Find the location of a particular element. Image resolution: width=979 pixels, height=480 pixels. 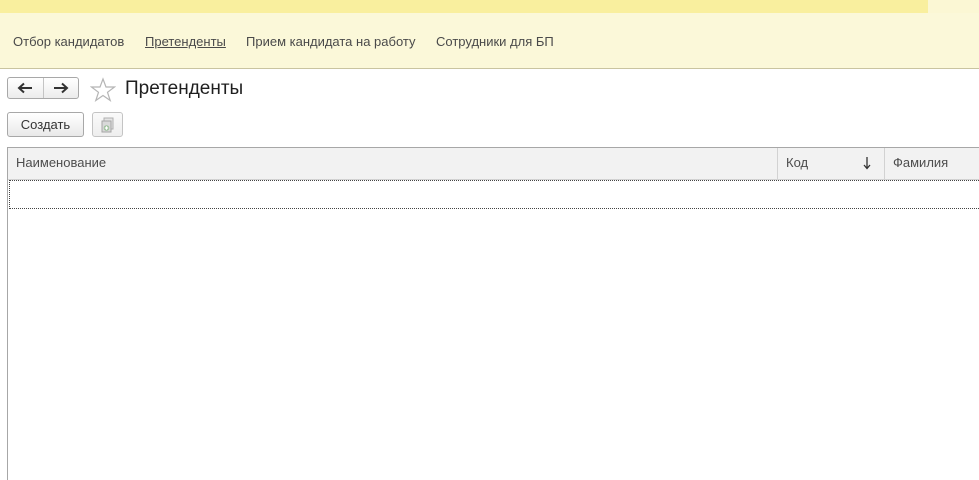

sort-descending-icon is located at coordinates (867, 163).